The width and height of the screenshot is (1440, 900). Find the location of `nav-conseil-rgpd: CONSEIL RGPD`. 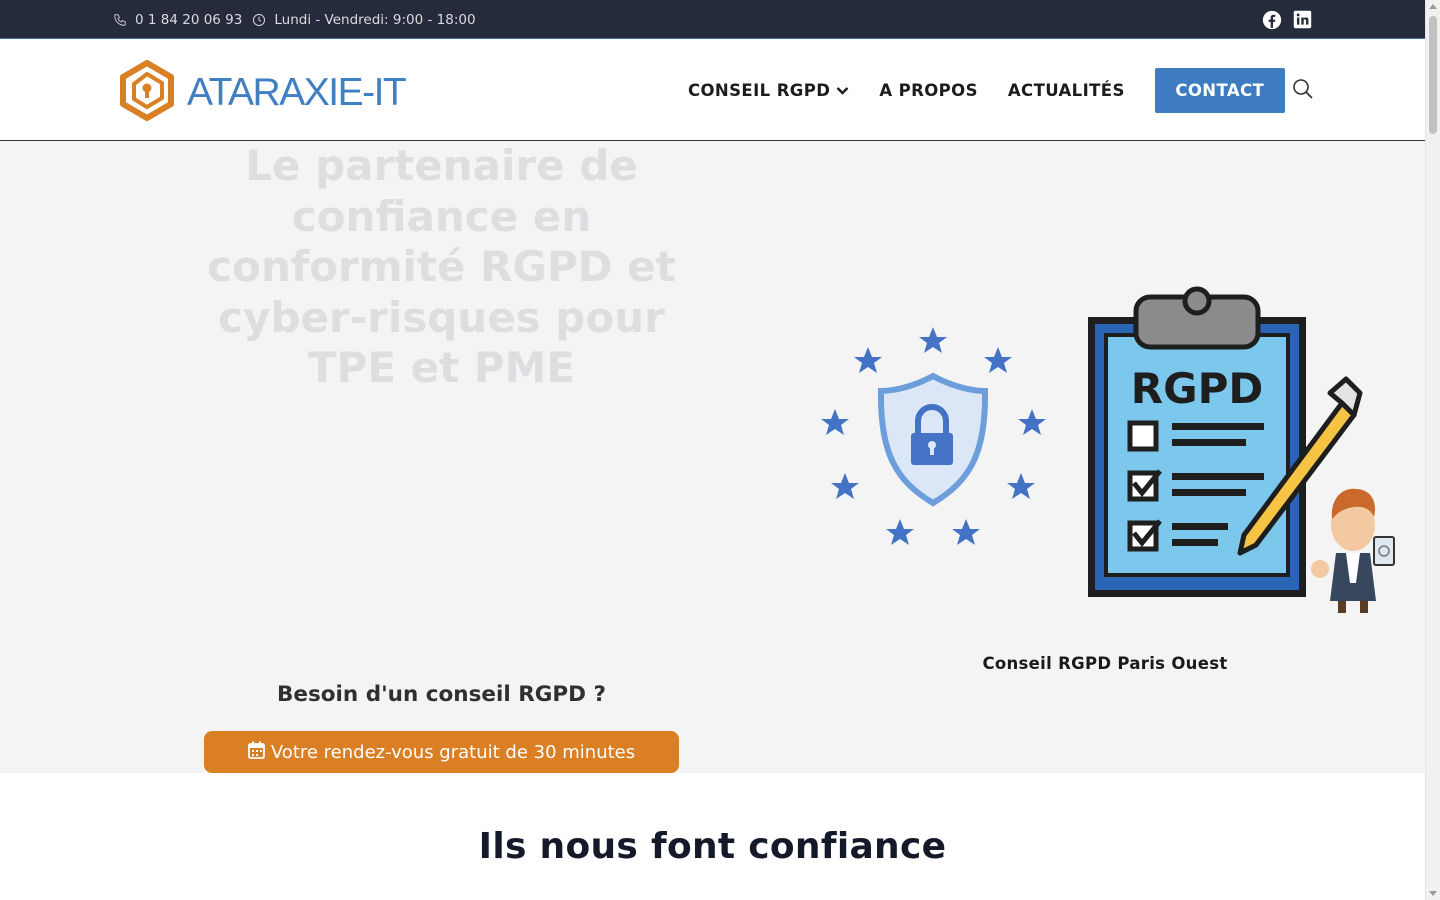

nav-conseil-rgpd: CONSEIL RGPD is located at coordinates (768, 90).